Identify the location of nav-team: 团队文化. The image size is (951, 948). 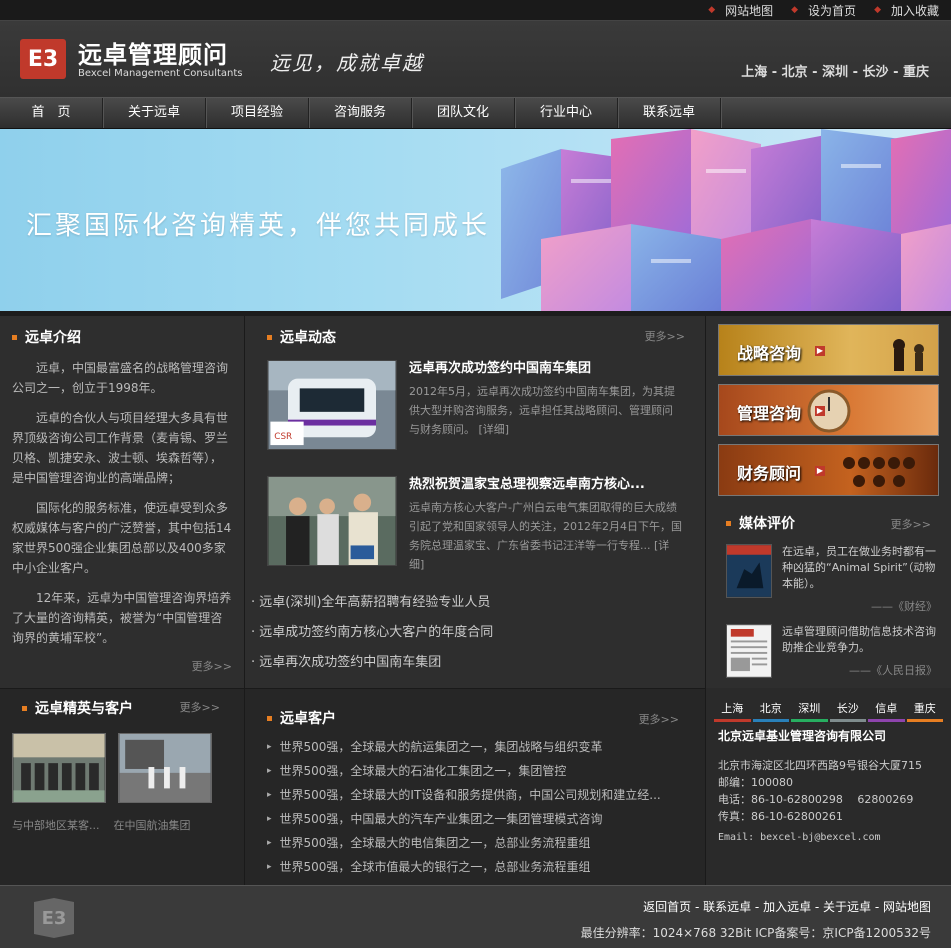
(463, 113).